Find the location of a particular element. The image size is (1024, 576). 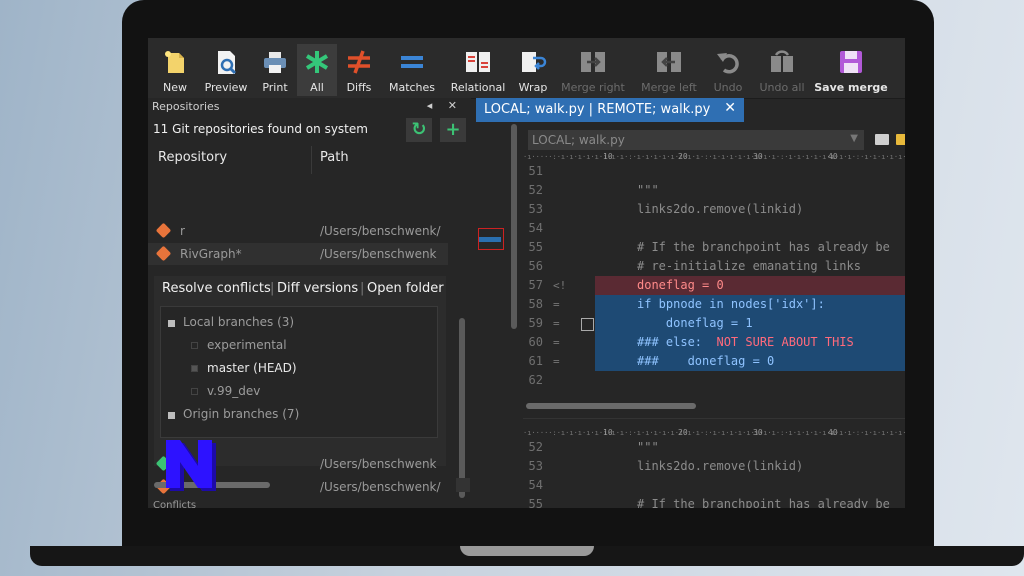

refresh-icon: ↻ is located at coordinates (419, 129).